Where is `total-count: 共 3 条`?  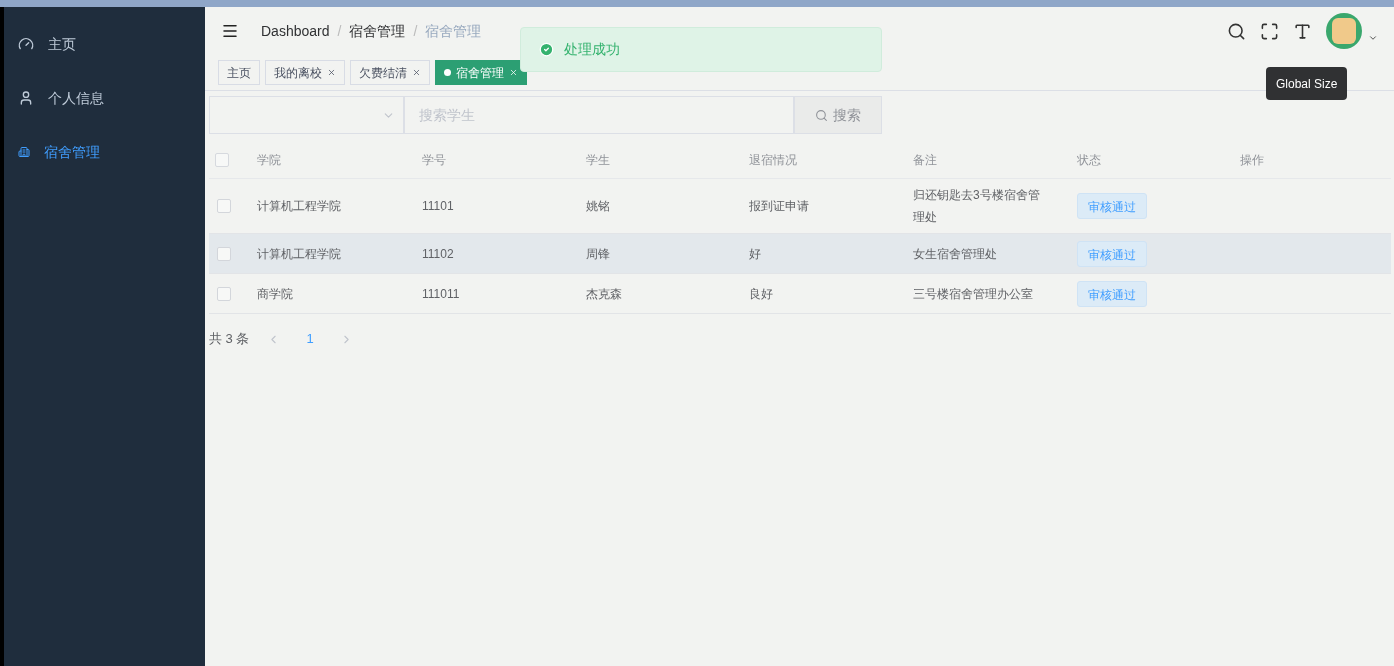
total-count: 共 3 条 is located at coordinates (229, 339).